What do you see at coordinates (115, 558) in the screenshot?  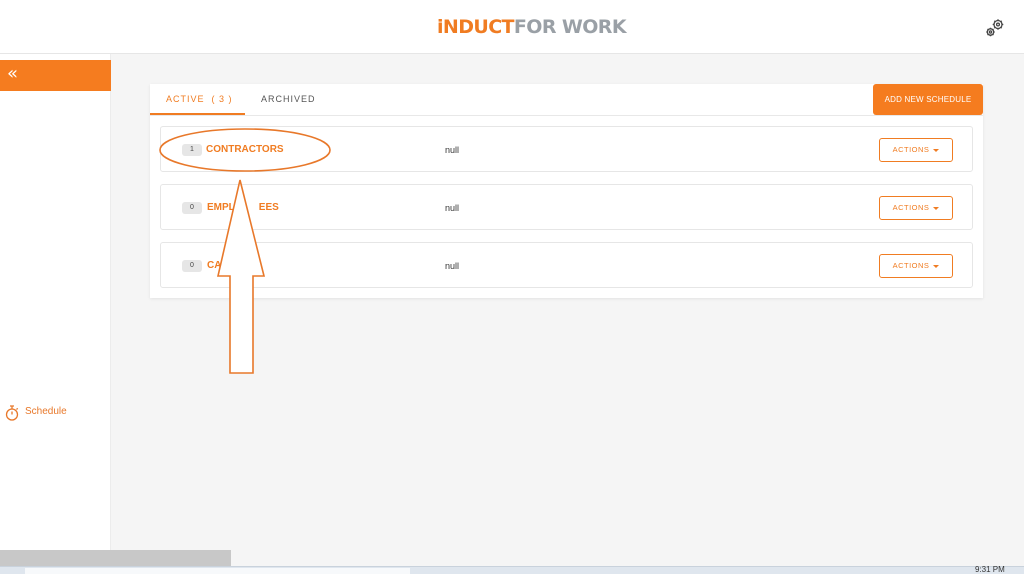 I see `horizontal-scrollbar` at bounding box center [115, 558].